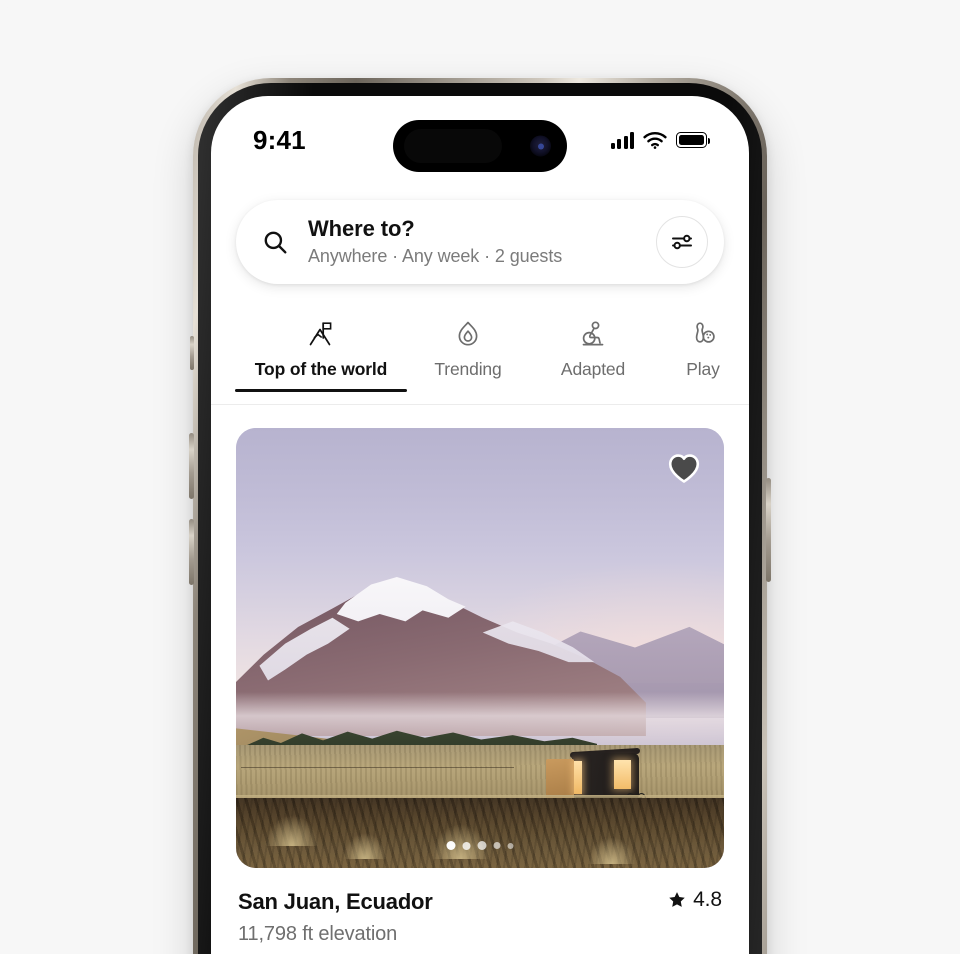 The height and width of the screenshot is (954, 960). I want to click on tab-top-of-the-world-label: Top of the world, so click(321, 369).